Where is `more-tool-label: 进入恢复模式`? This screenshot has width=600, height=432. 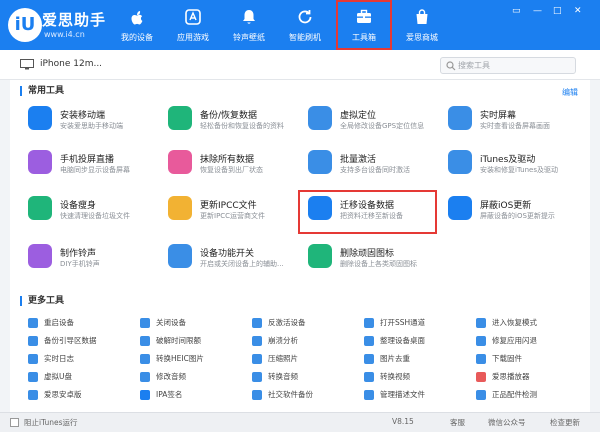
more-tool-label: 进入恢复模式 is located at coordinates (514, 322).